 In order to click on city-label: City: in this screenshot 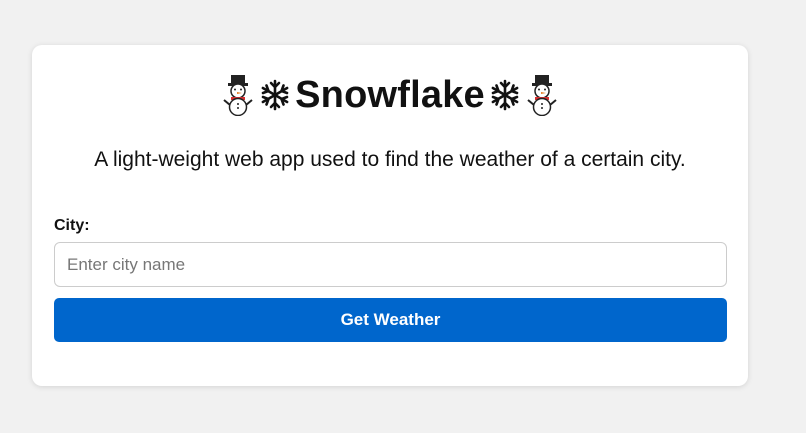, I will do `click(72, 225)`.